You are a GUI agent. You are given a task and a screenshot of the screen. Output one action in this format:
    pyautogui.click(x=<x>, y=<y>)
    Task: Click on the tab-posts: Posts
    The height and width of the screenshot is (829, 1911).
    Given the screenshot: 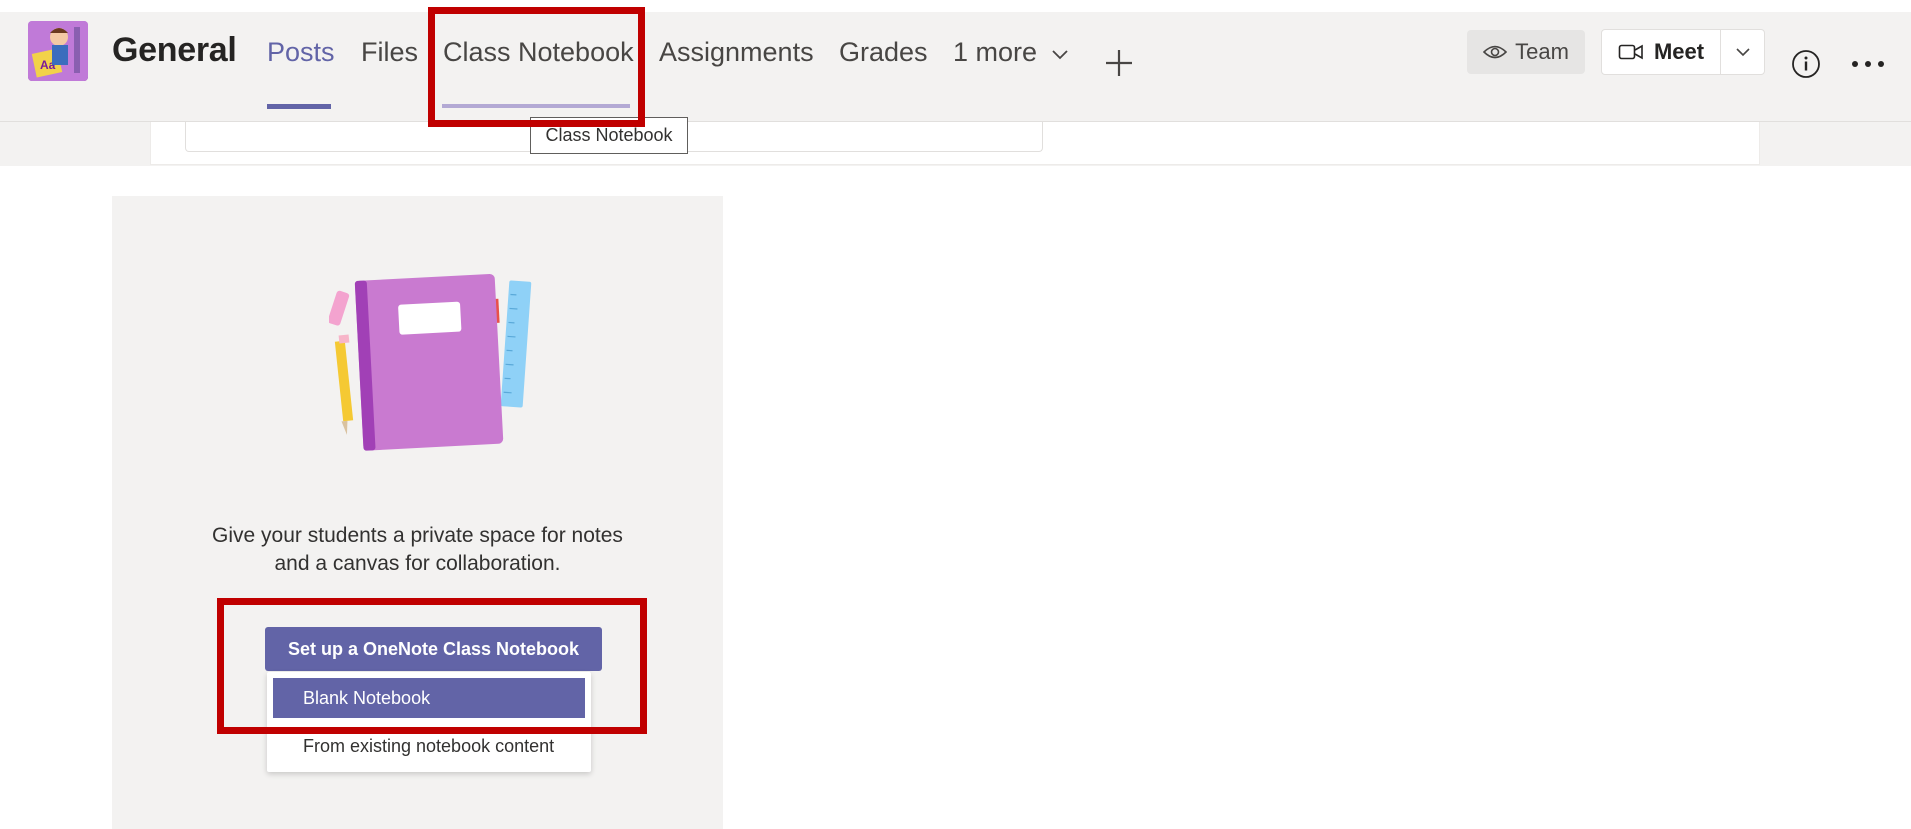 What is the action you would take?
    pyautogui.click(x=301, y=52)
    